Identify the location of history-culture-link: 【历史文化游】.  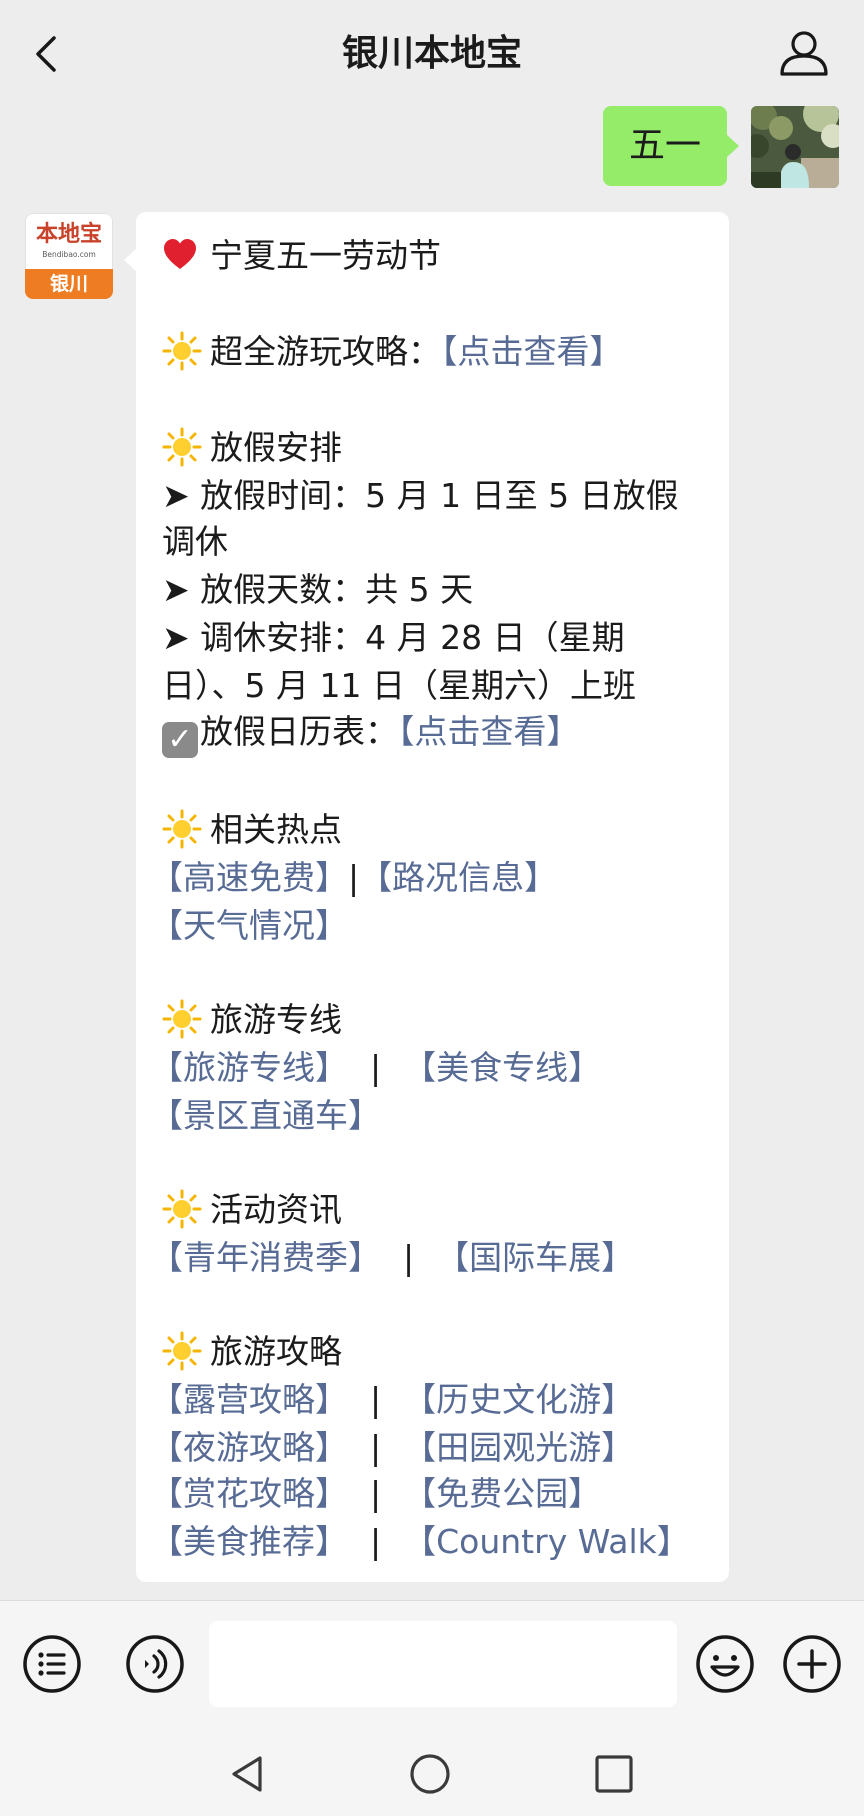
(518, 1399).